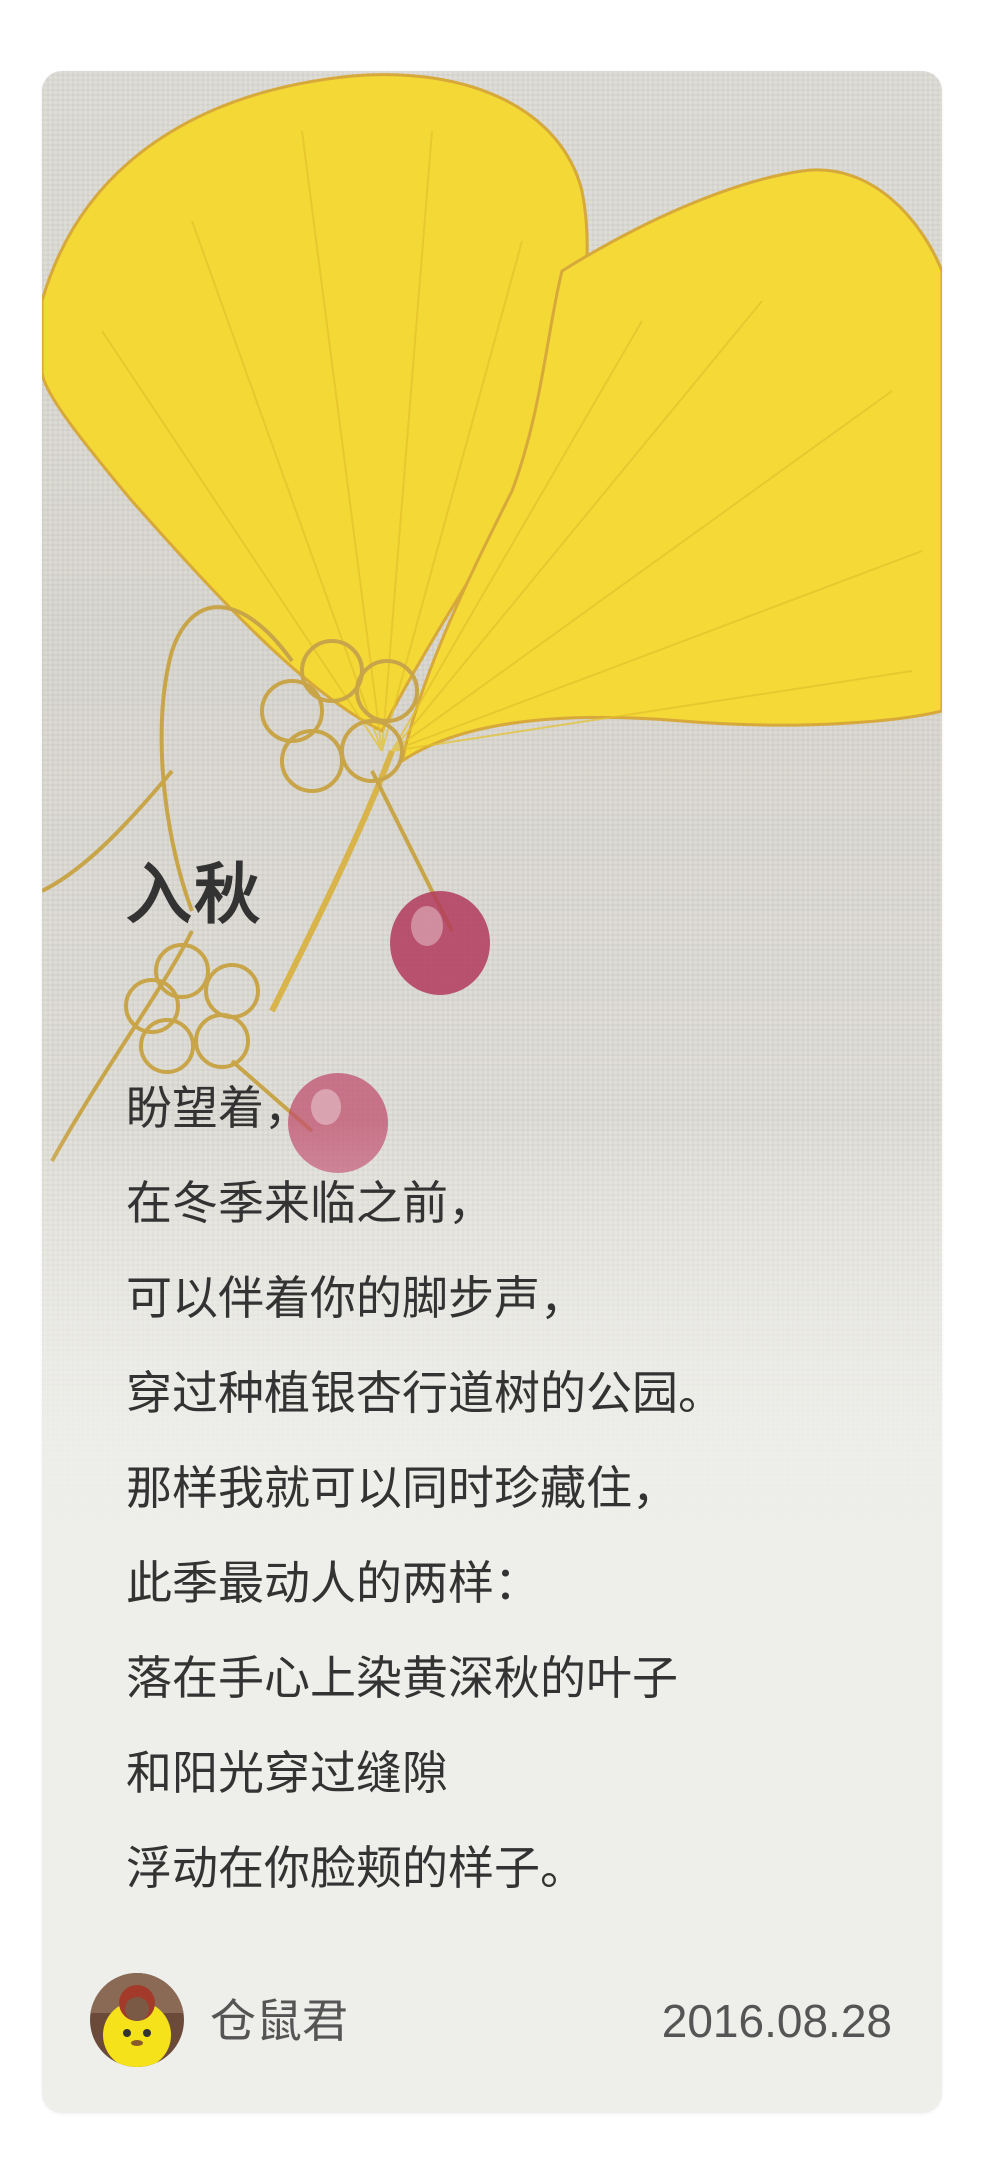  What do you see at coordinates (194, 894) in the screenshot?
I see `post-title: 入秋` at bounding box center [194, 894].